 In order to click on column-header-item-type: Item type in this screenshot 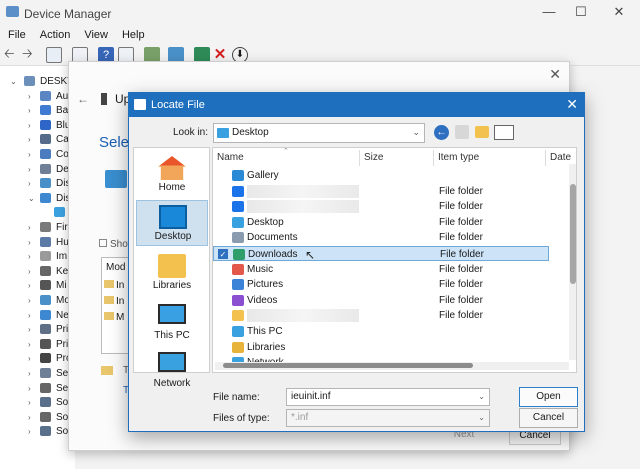, I will do `click(458, 157)`.